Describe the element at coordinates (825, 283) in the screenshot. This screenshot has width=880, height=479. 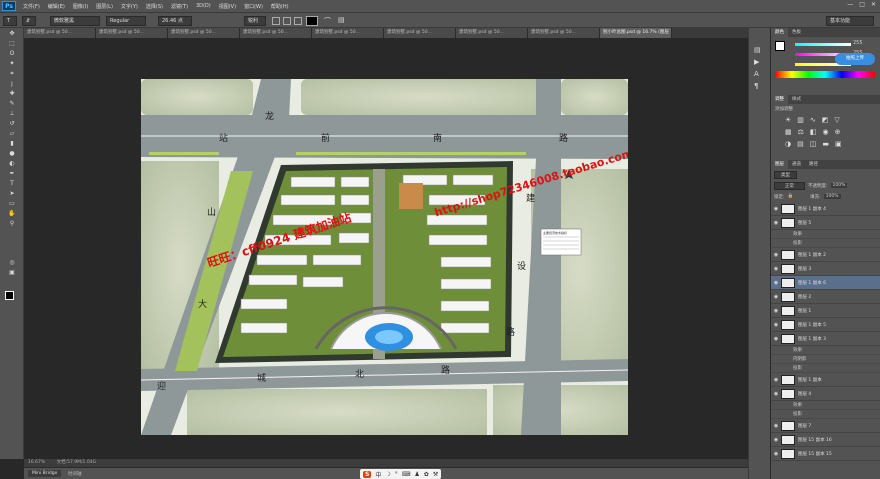
I see `layer-row: ◉ 图层 1 副本 6` at that location.